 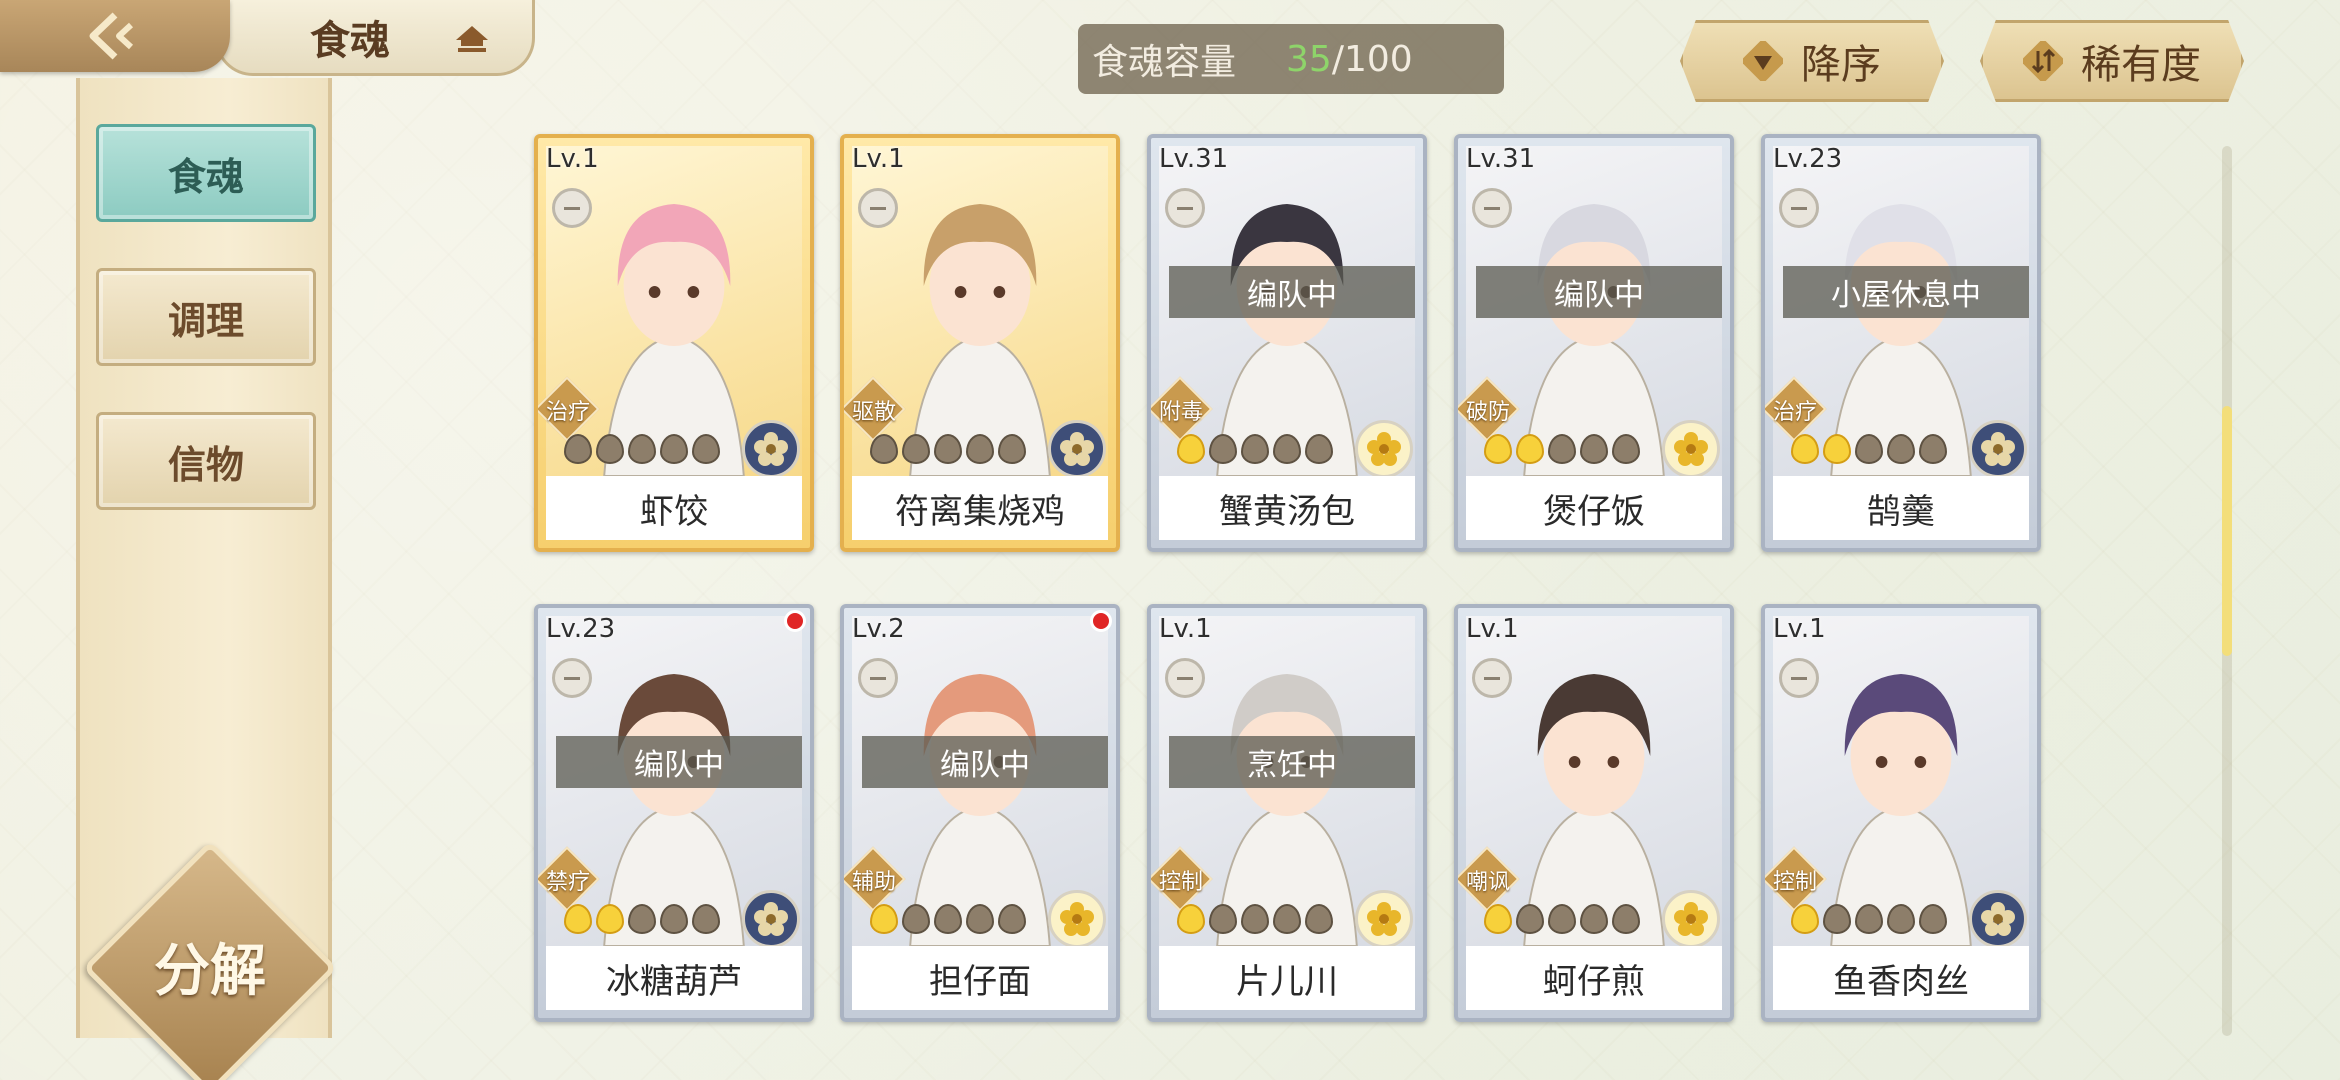 What do you see at coordinates (1901, 813) in the screenshot?
I see `food-soul-card: Lv.1 控制 鱼香肉丝` at bounding box center [1901, 813].